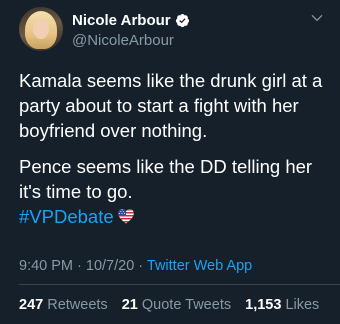 The height and width of the screenshot is (324, 340). I want to click on hashtag-link: #VPDebate, so click(66, 216).